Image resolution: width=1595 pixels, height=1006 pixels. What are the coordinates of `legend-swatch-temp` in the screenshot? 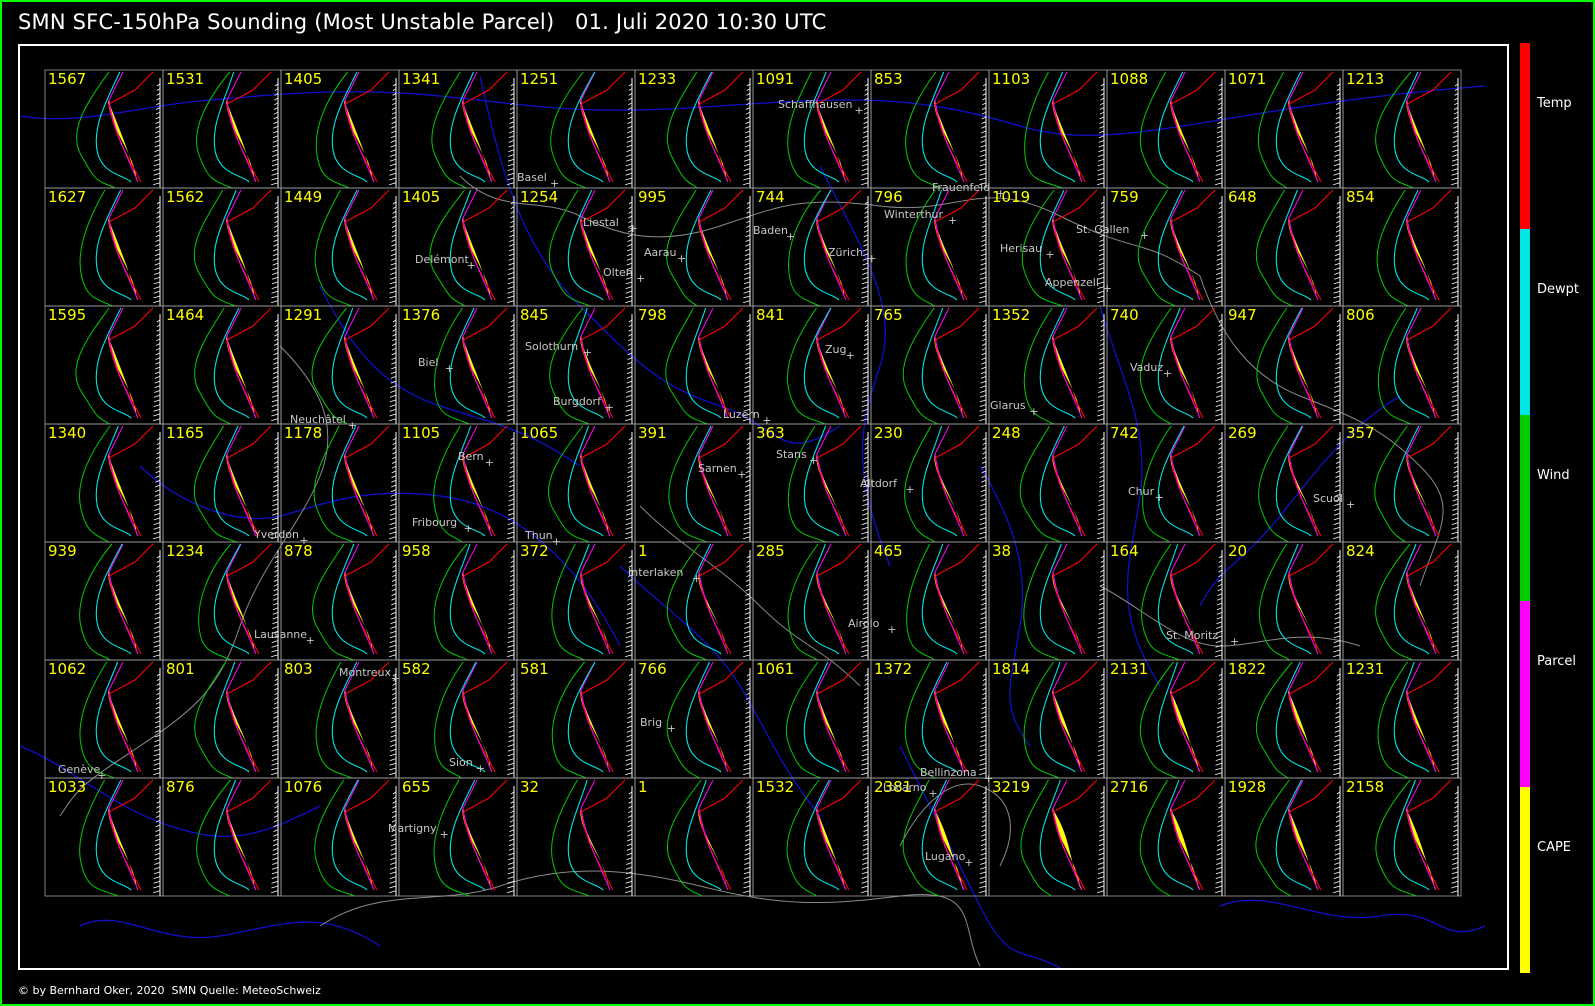 It's located at (1525, 136).